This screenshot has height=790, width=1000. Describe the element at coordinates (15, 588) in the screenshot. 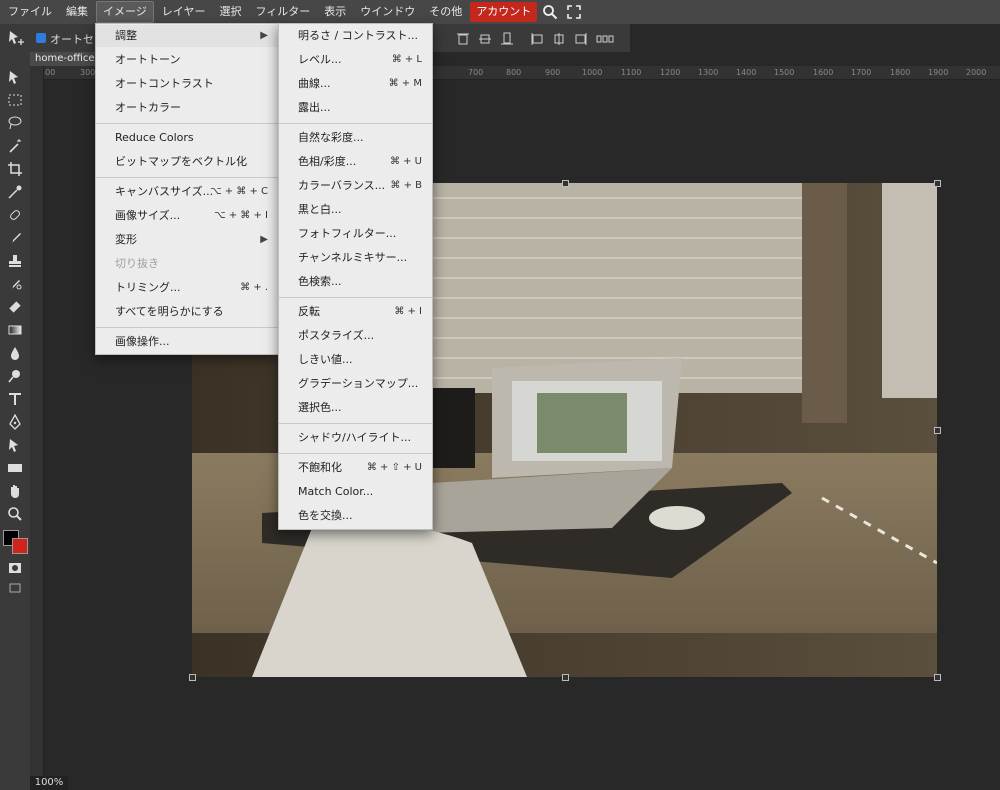

I see `screen-mode-icon` at that location.